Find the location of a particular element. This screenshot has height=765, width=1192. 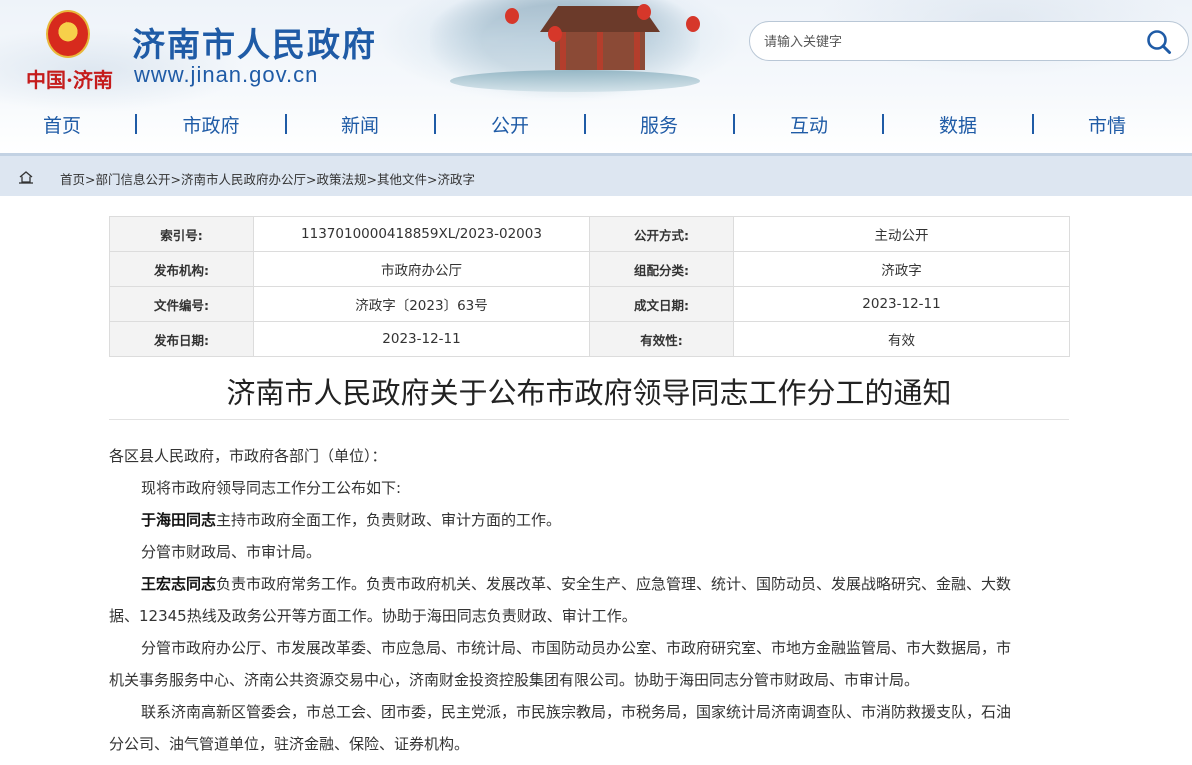

category-value: 济政字 is located at coordinates (901, 269).